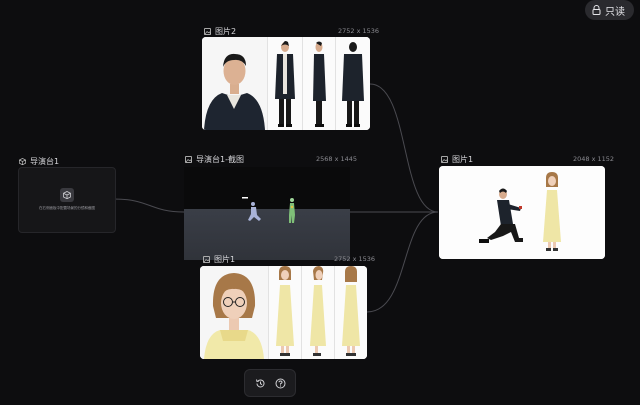 This screenshot has height=405, width=640. I want to click on image1-card, so click(522, 212).